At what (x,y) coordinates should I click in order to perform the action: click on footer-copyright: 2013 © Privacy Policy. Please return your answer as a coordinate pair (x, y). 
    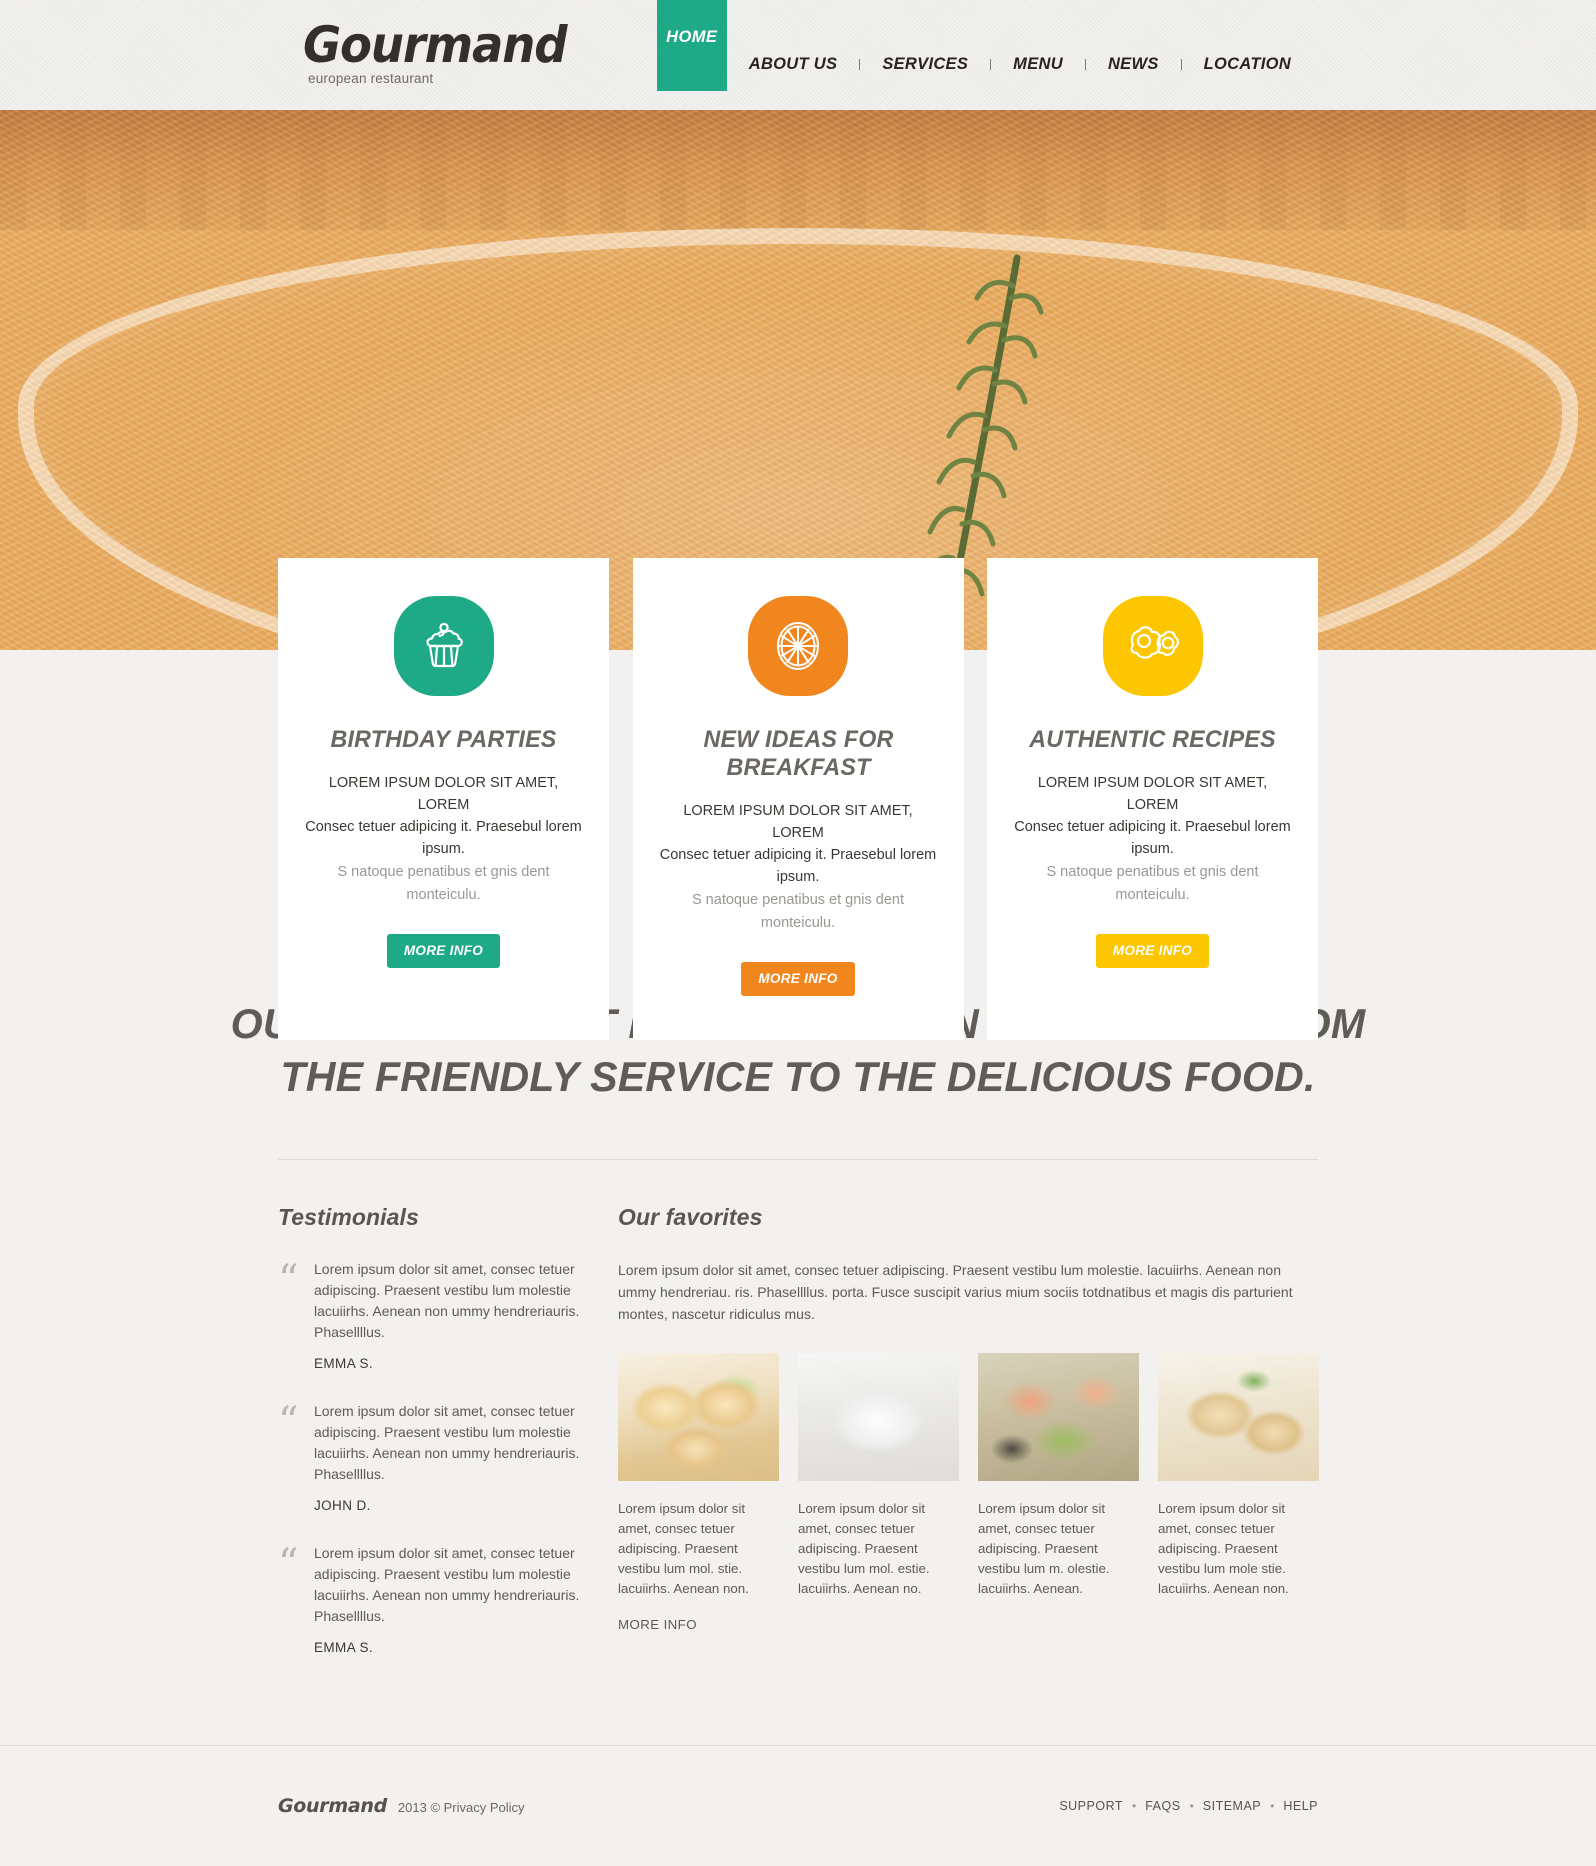
    Looking at the image, I should click on (461, 1807).